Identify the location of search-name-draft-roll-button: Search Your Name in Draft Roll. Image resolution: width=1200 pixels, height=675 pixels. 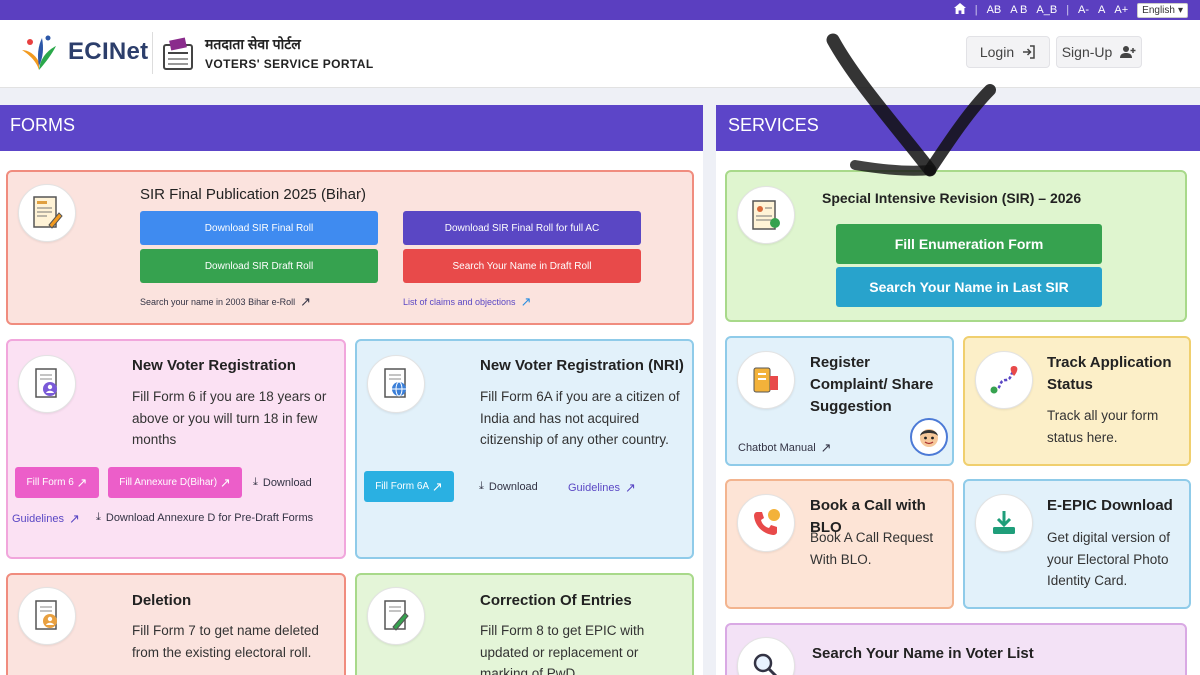
(522, 266).